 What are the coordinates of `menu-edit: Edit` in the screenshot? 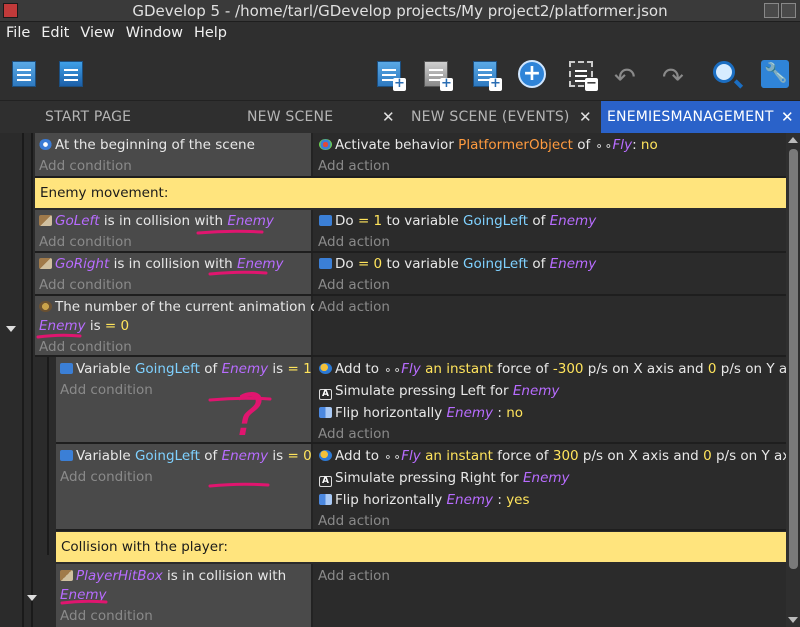 It's located at (54, 31).